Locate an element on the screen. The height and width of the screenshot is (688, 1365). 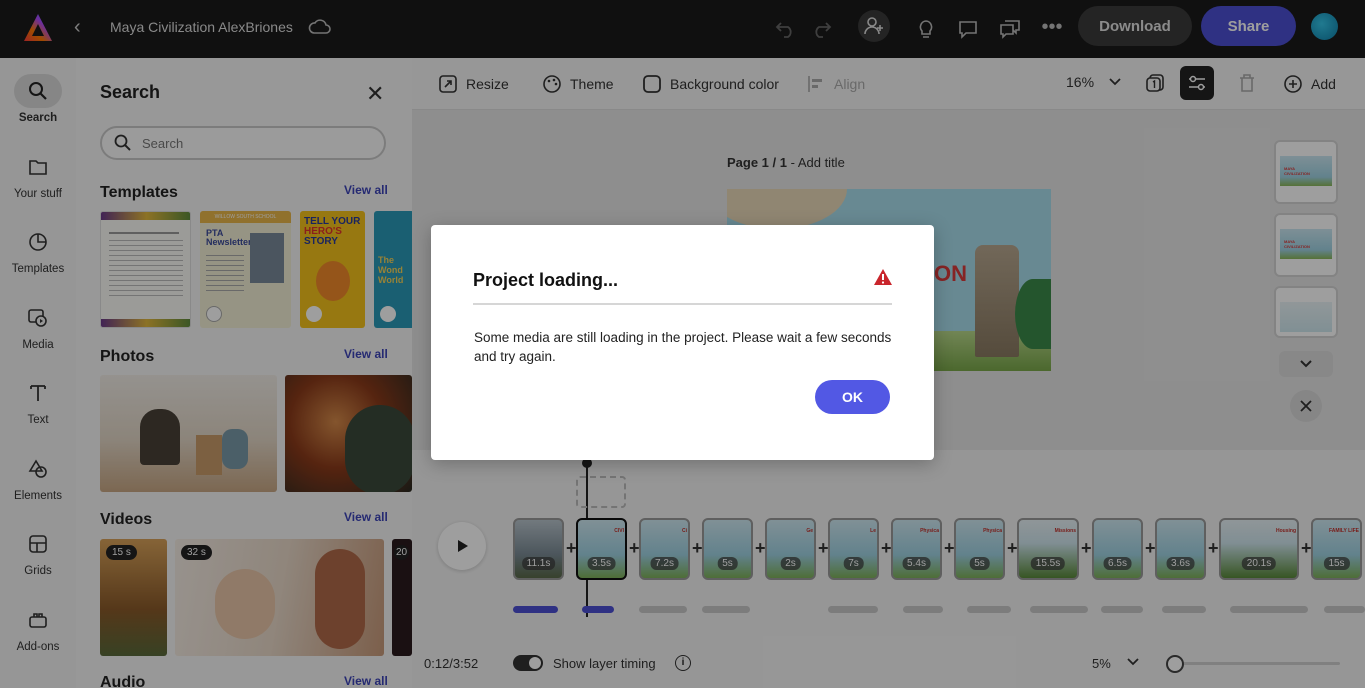
warning-icon is located at coordinates (883, 279).